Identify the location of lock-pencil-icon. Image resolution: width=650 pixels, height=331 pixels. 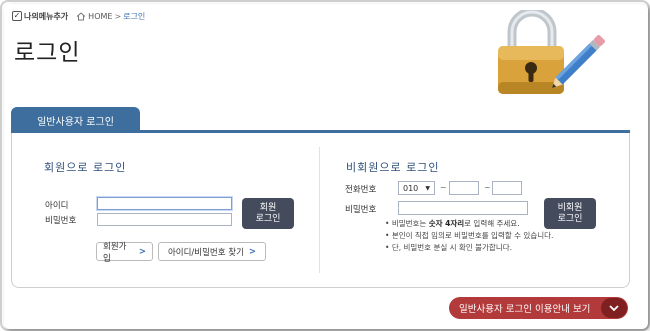
(551, 52).